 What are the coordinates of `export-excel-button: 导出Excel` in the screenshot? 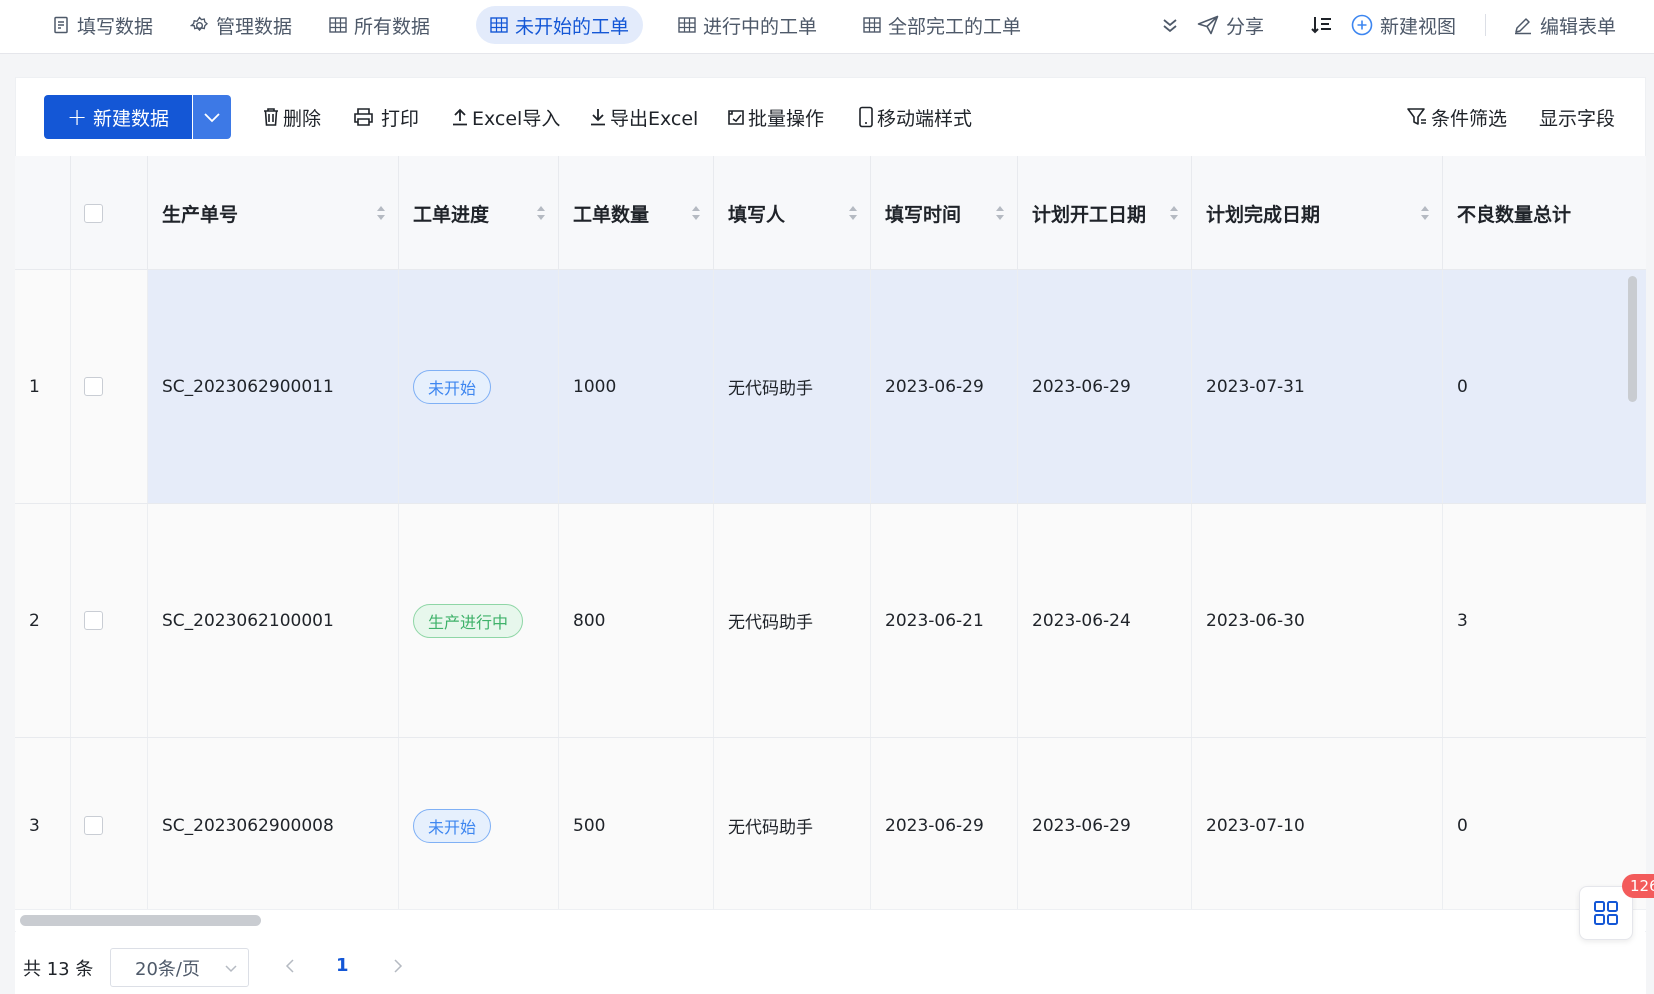 It's located at (643, 117).